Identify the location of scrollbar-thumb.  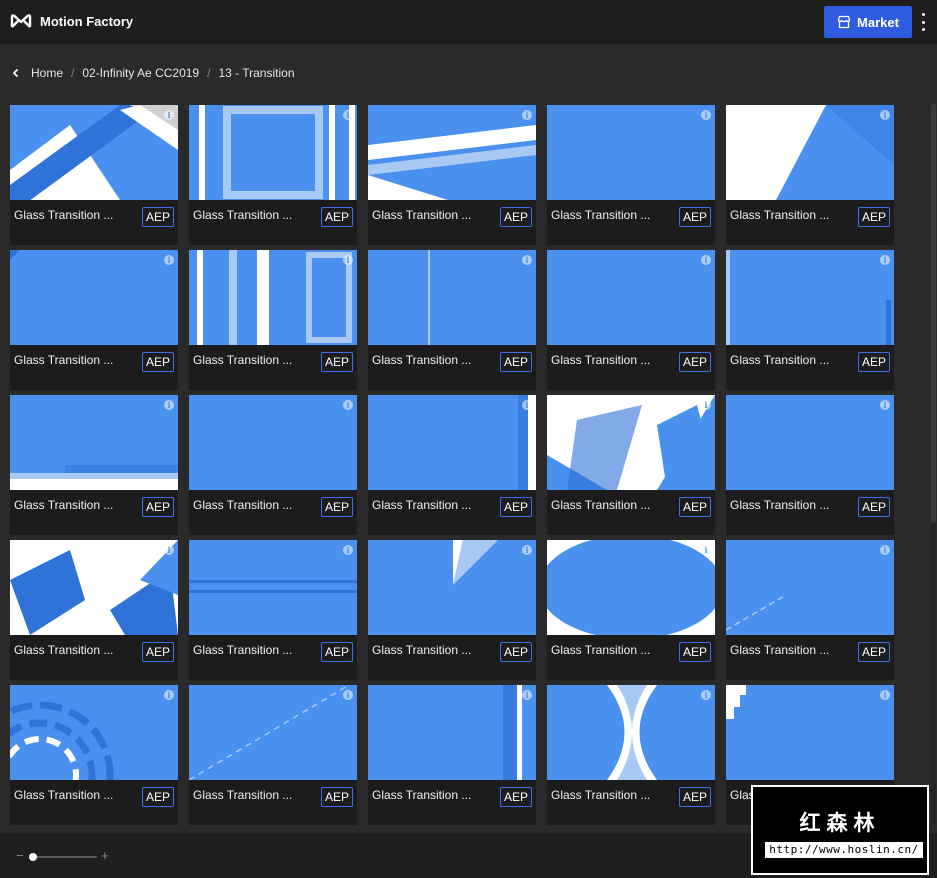
(933, 313).